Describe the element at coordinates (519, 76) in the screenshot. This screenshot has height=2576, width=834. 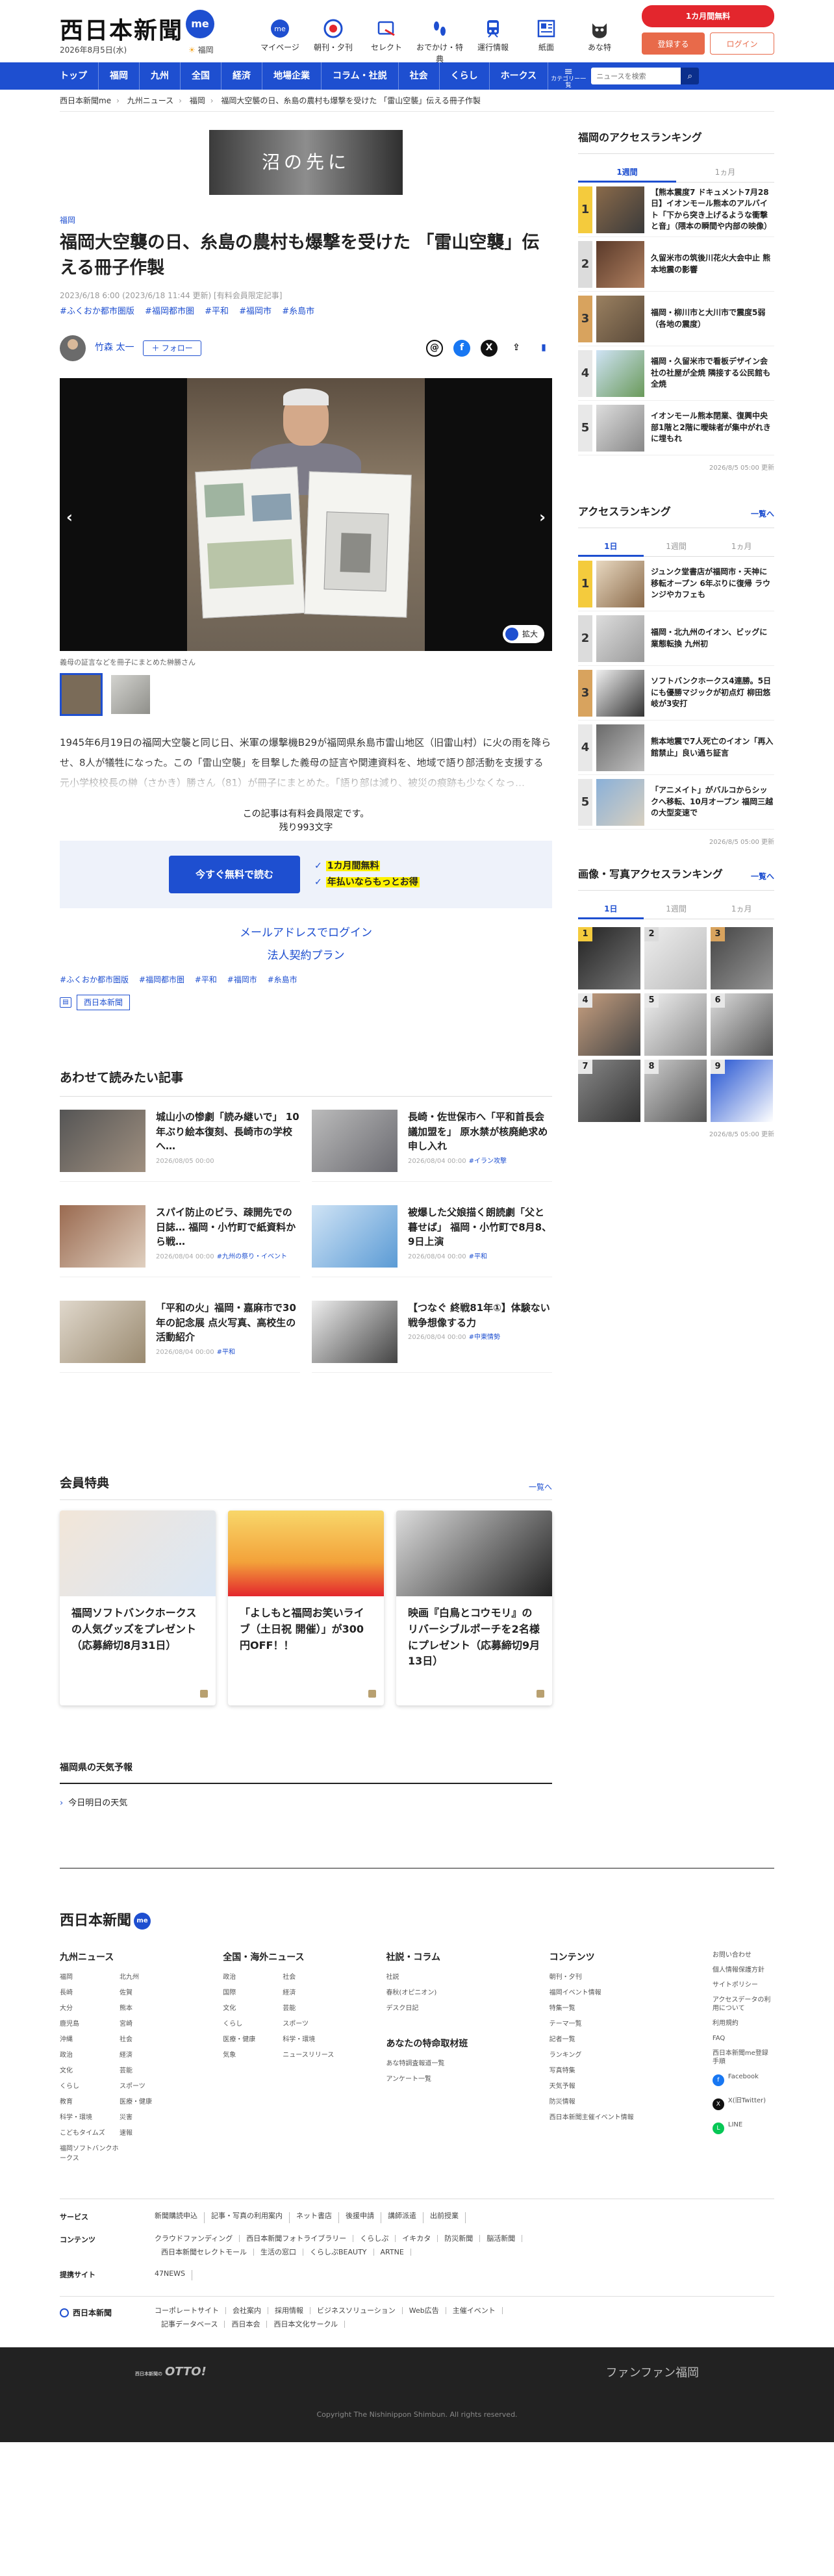
I see `nav-hawks: ホークス` at that location.